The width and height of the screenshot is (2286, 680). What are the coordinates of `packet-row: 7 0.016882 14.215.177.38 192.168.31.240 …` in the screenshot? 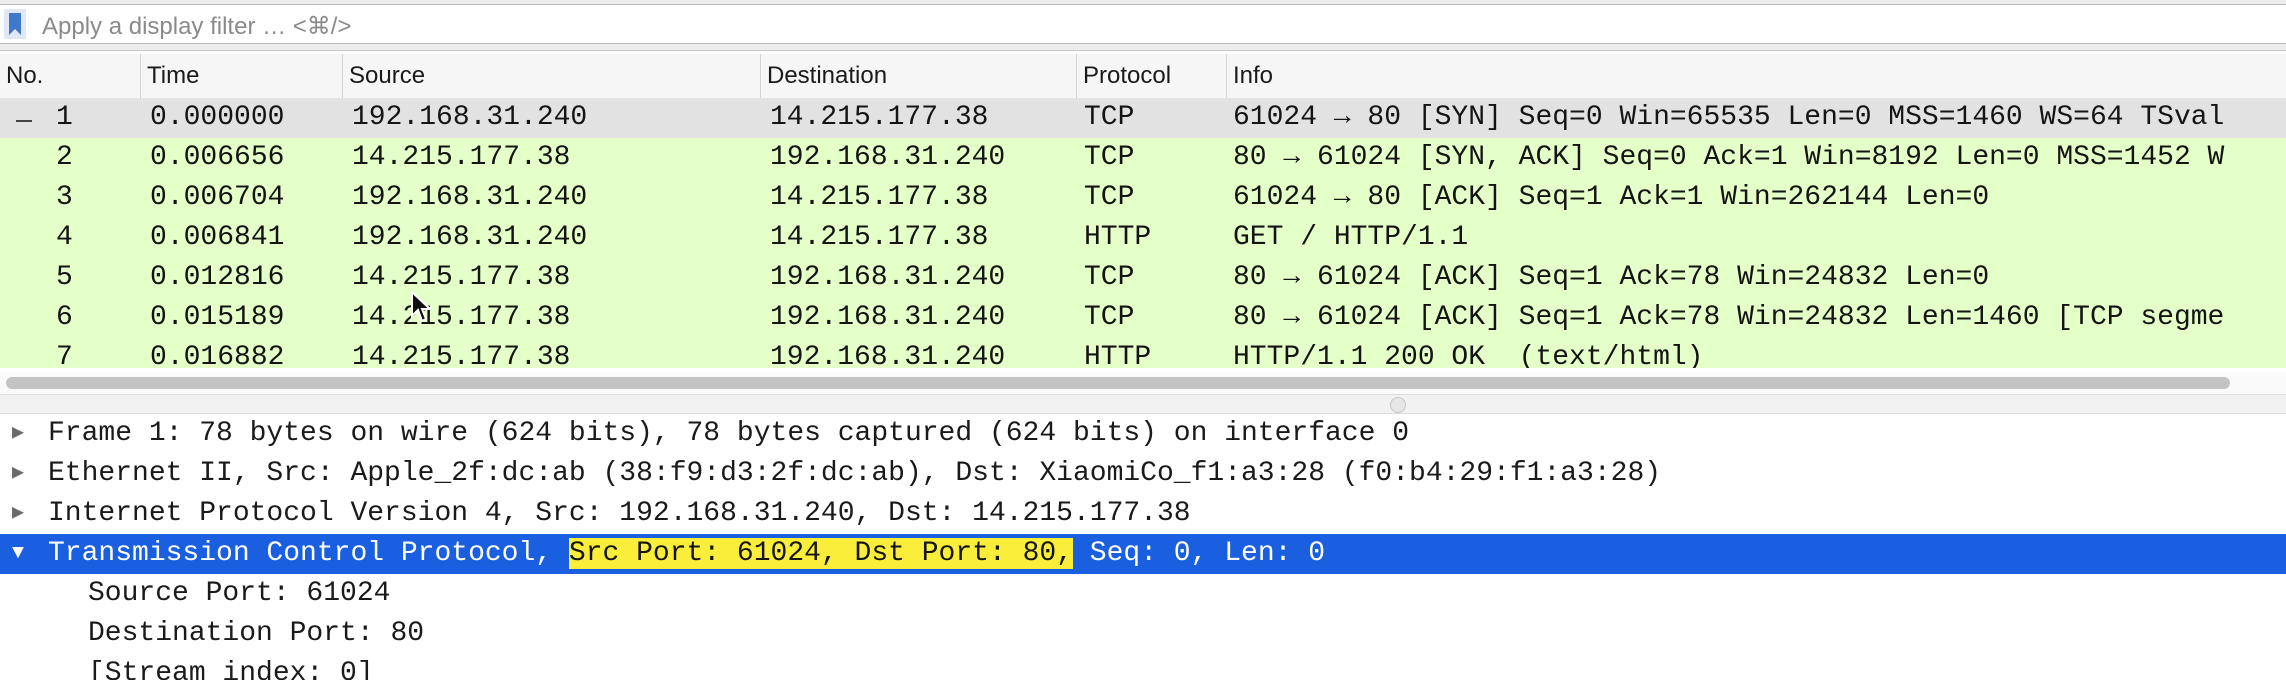 It's located at (1143, 353).